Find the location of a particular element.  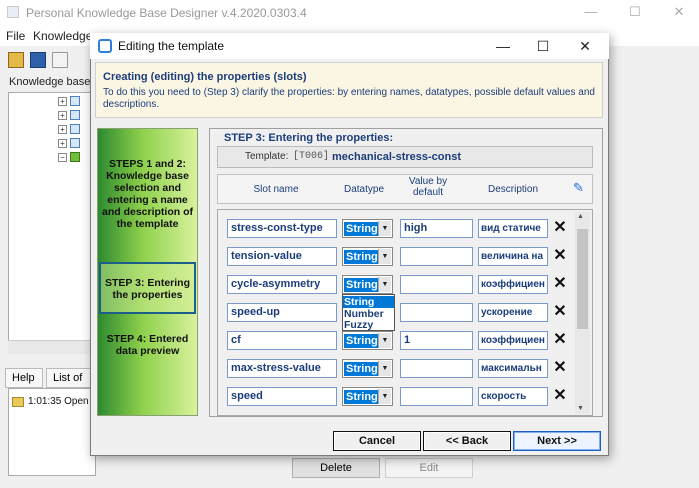

slot-name-field: max-stress-value is located at coordinates (282, 368).